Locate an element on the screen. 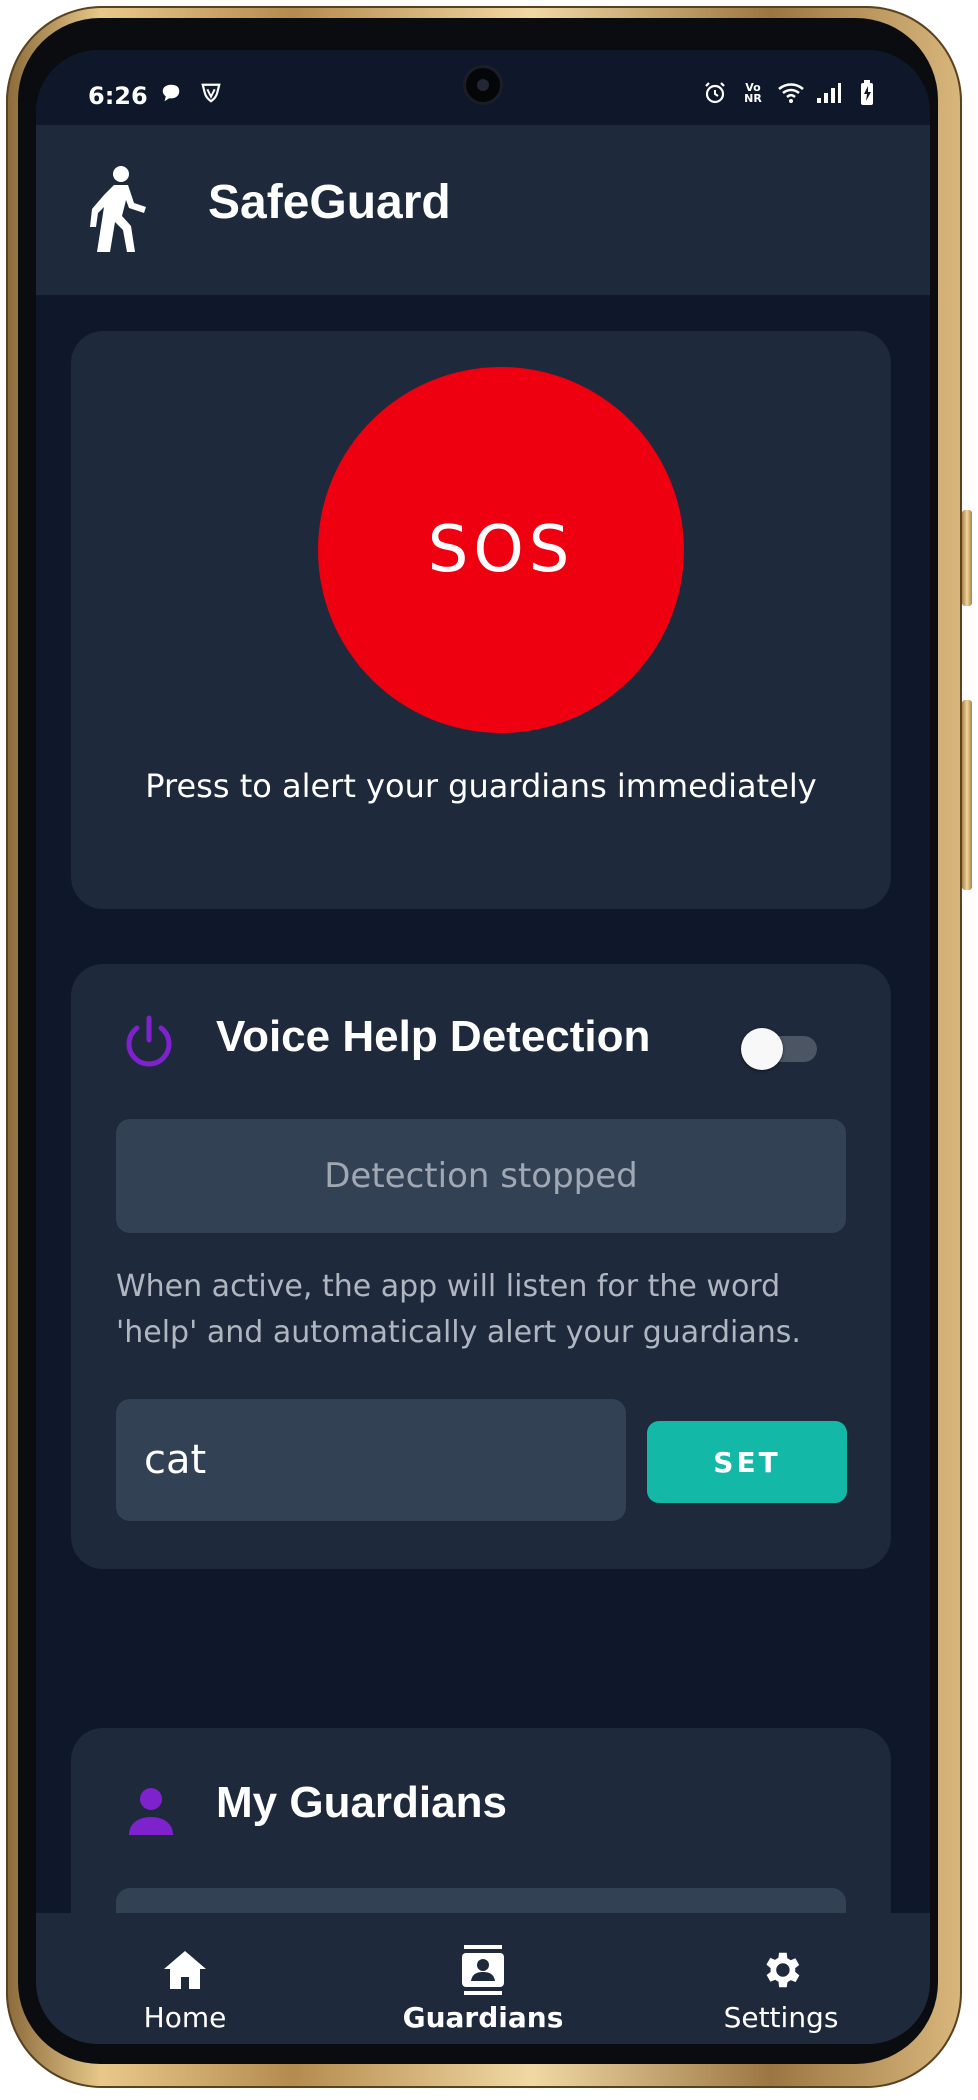 The height and width of the screenshot is (2100, 978). power-icon is located at coordinates (149, 1041).